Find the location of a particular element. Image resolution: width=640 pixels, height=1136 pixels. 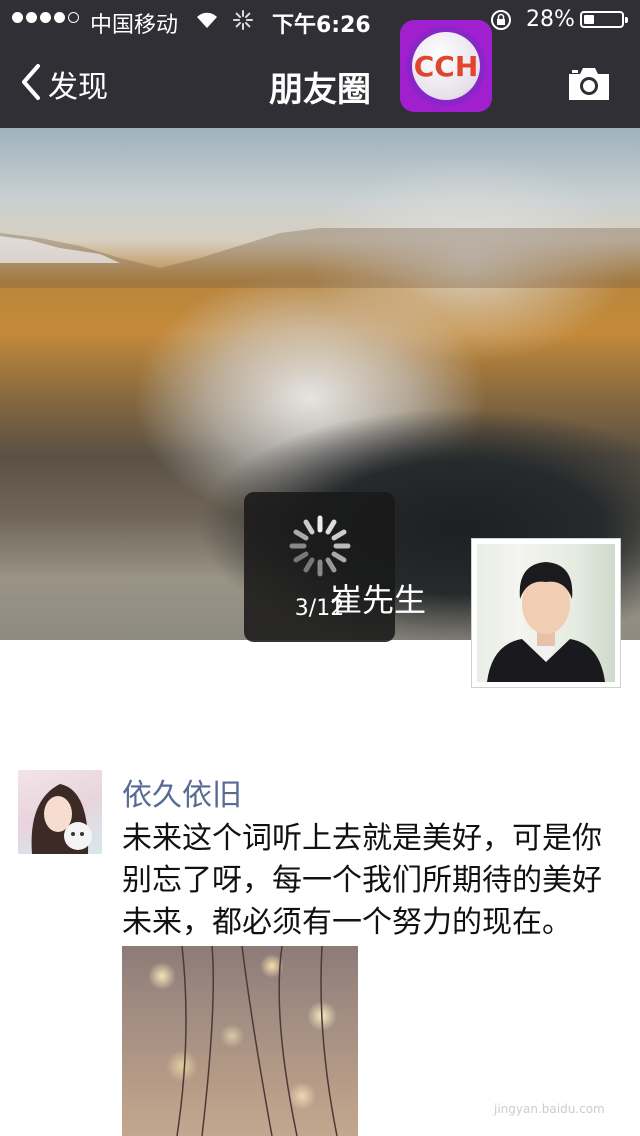

post-image is located at coordinates (240, 1041).